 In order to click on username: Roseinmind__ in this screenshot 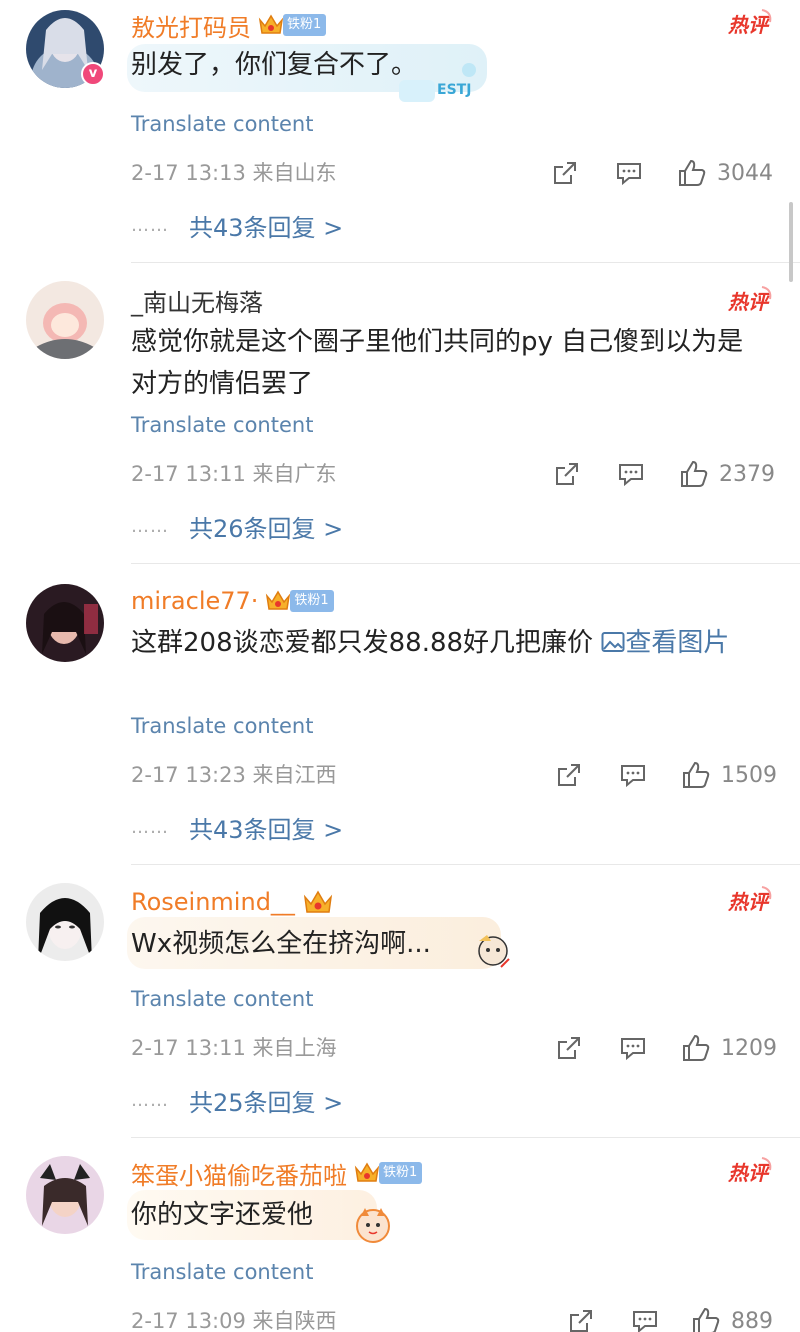, I will do `click(213, 902)`.